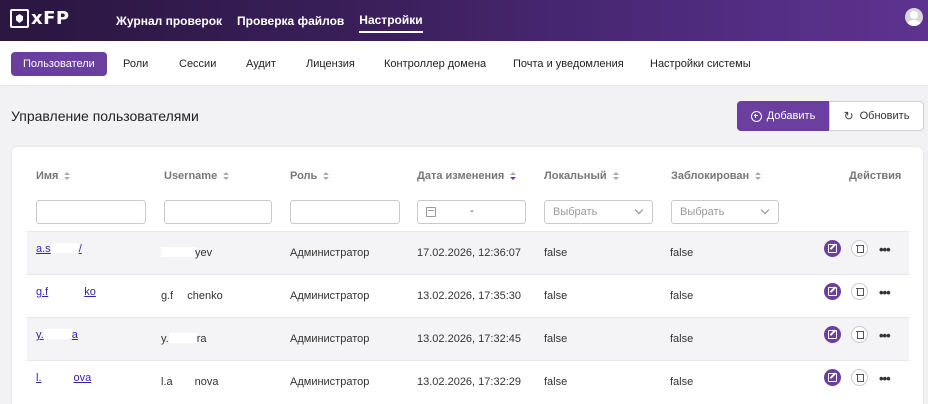 This screenshot has height=404, width=928. What do you see at coordinates (105, 116) in the screenshot?
I see `page-title: Управление пользователями` at bounding box center [105, 116].